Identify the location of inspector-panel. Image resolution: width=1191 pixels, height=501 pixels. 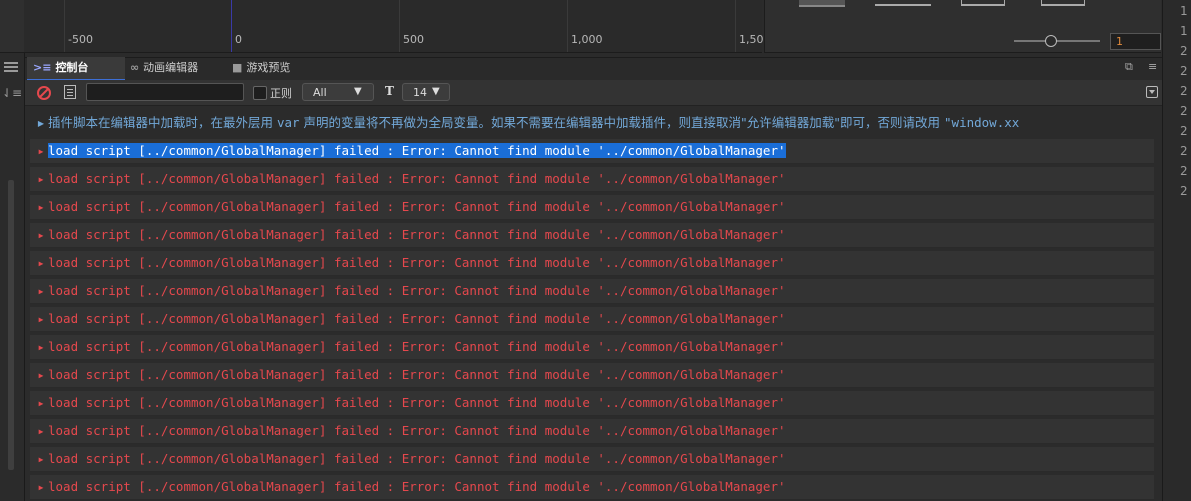
(962, 26).